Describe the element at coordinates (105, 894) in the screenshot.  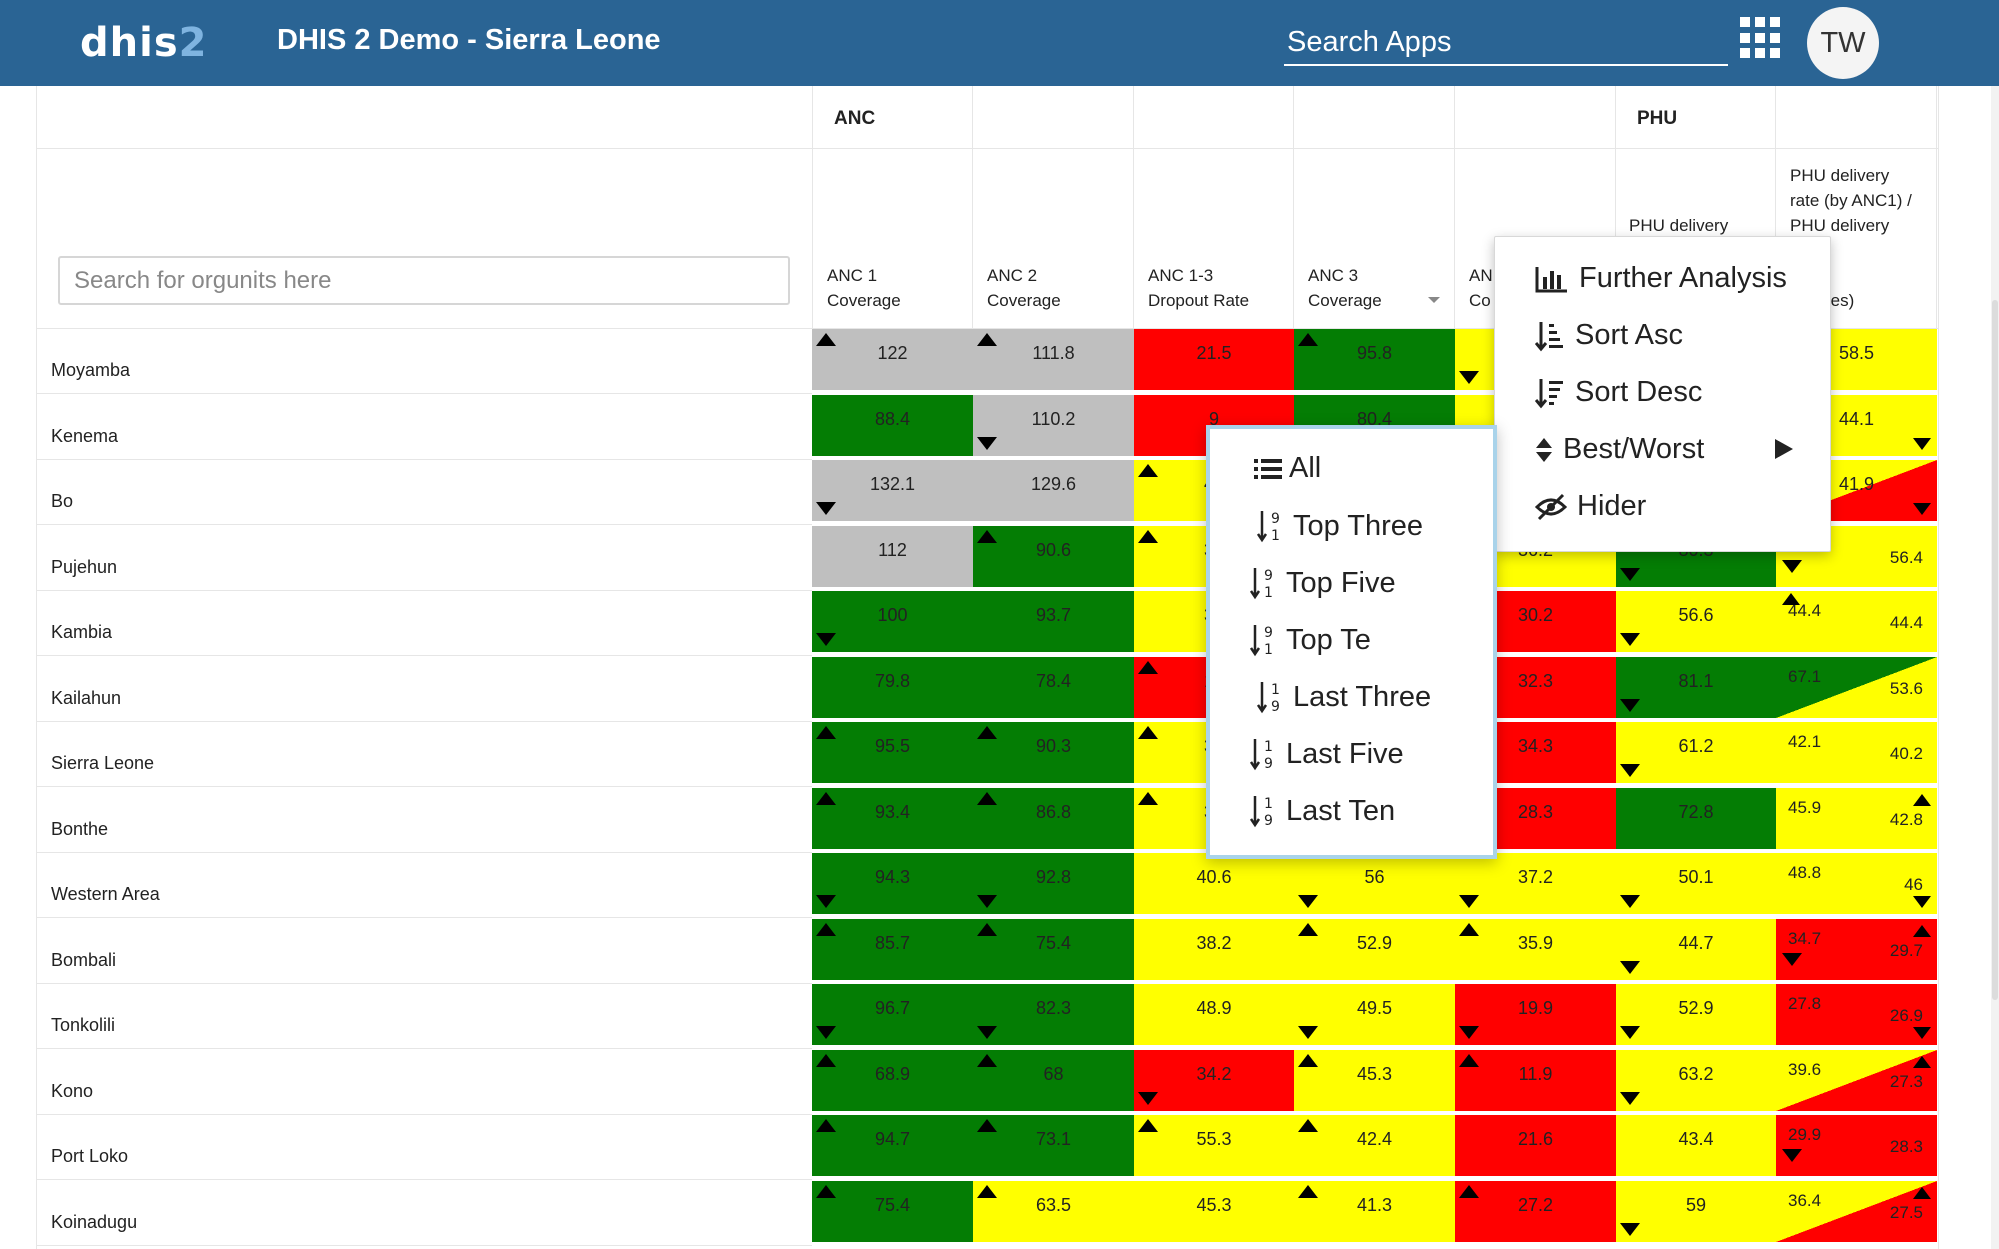
I see `orgunit-row-label: Western Area` at that location.